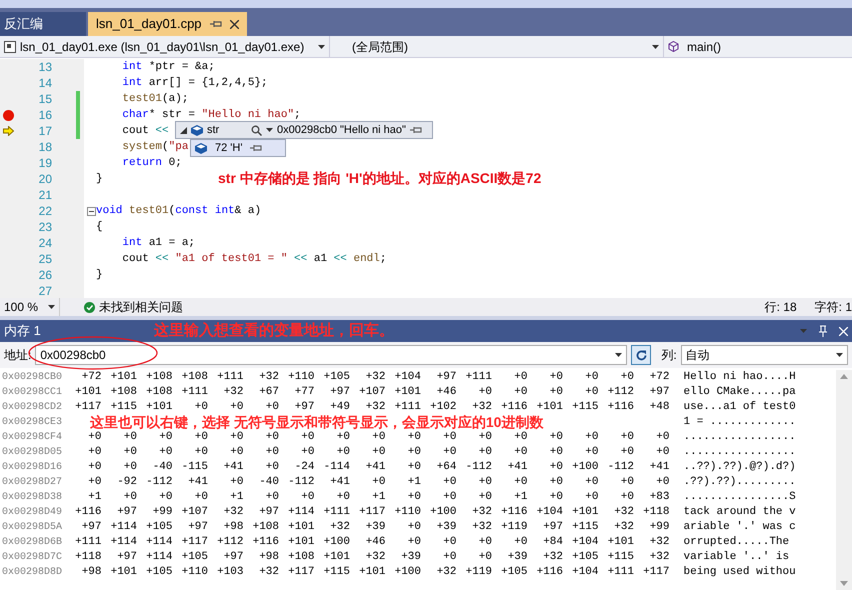 The width and height of the screenshot is (852, 590). Describe the element at coordinates (446, 392) in the screenshot. I see `memory-value: +46` at that location.